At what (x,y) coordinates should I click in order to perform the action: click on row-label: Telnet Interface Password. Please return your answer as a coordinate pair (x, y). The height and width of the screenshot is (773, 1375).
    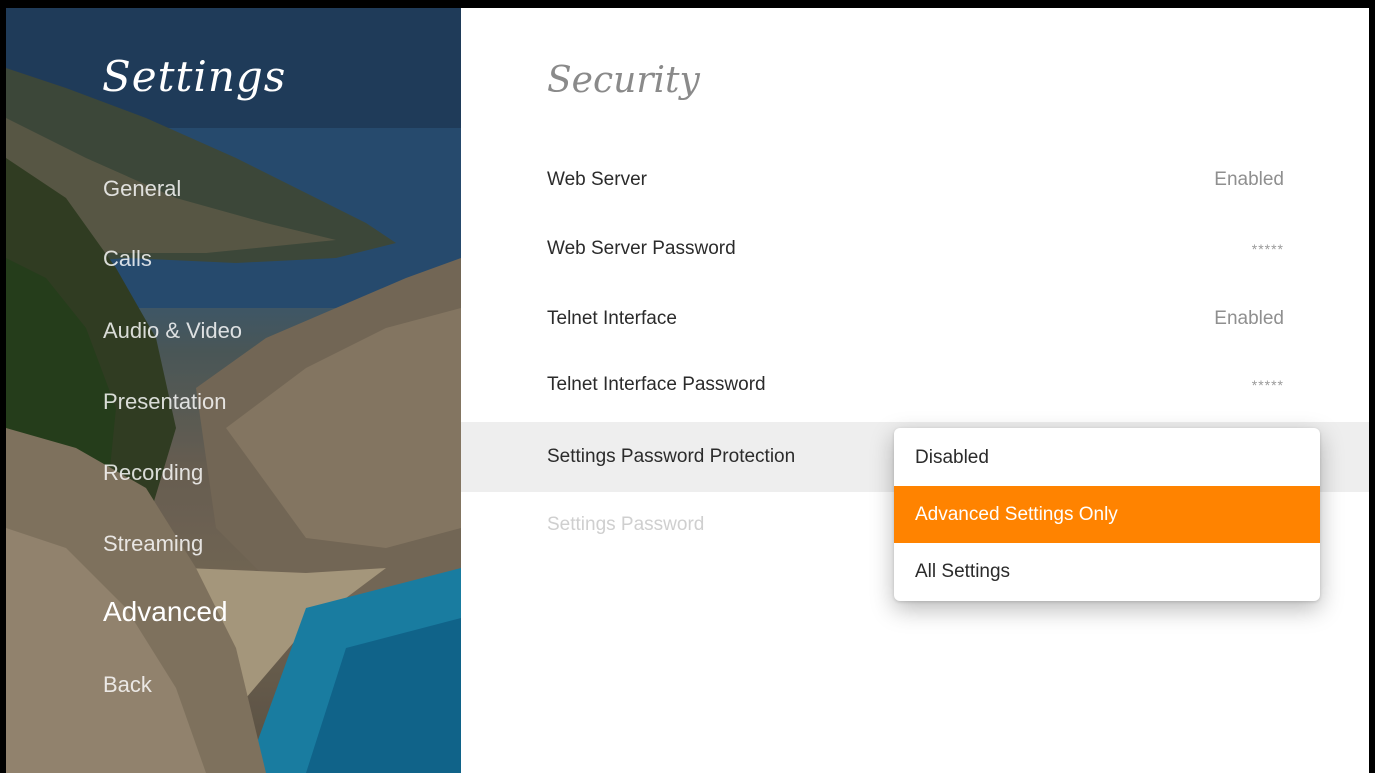
    Looking at the image, I should click on (656, 384).